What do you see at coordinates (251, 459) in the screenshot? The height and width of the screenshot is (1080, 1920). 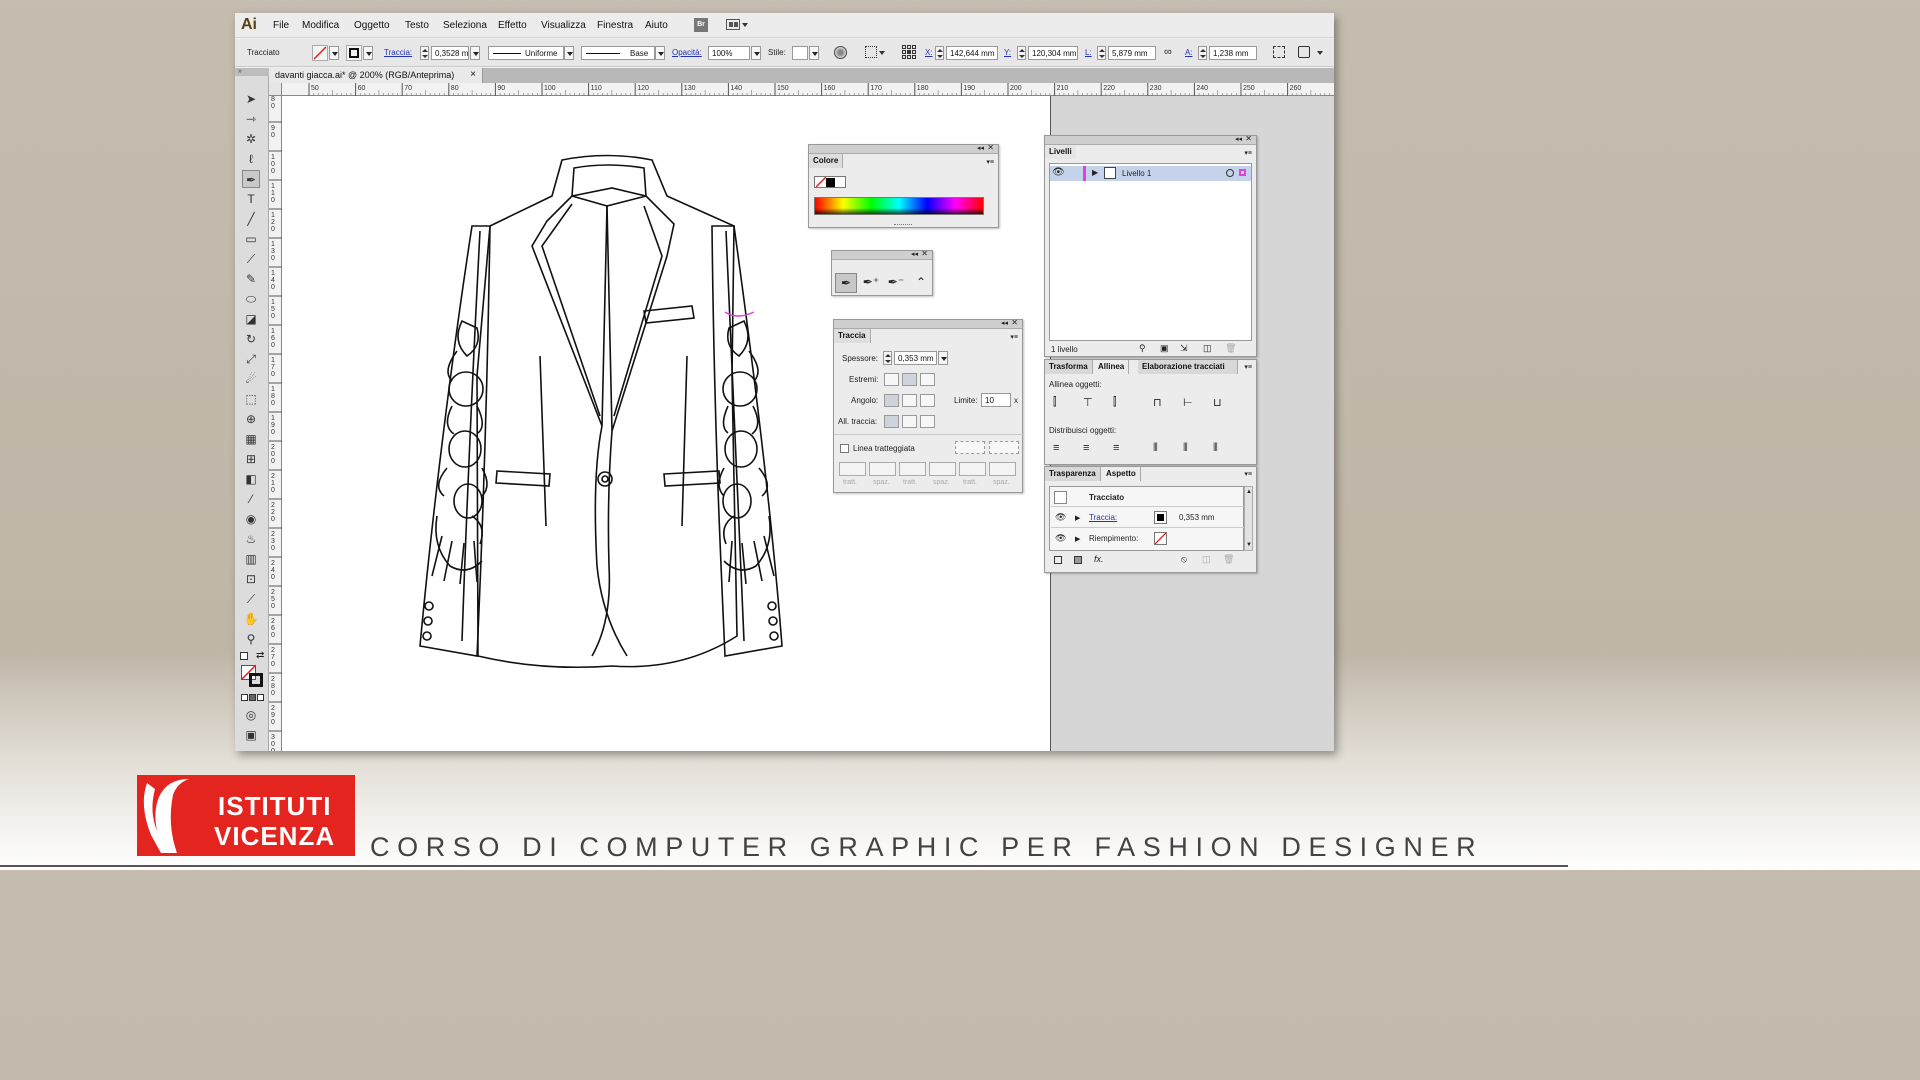 I see `mesh-tool-icon: ⊞` at bounding box center [251, 459].